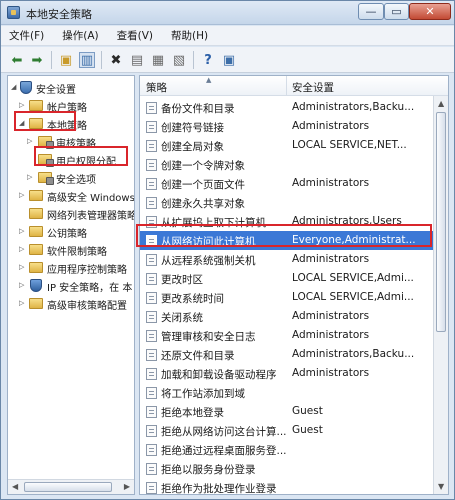 This screenshot has height=500, width=455. I want to click on tree-item-label: 高级审核策略配置, so click(87, 306).